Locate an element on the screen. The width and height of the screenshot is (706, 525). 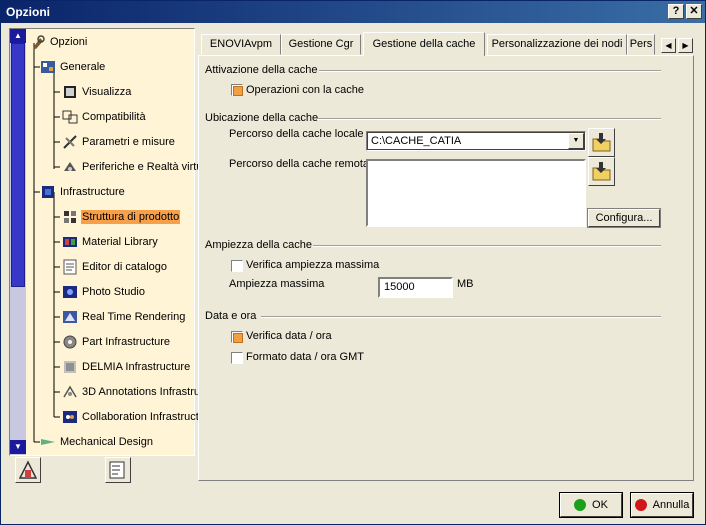
tree-item-infrastructure: Infrastructure is located at coordinates (83, 192).